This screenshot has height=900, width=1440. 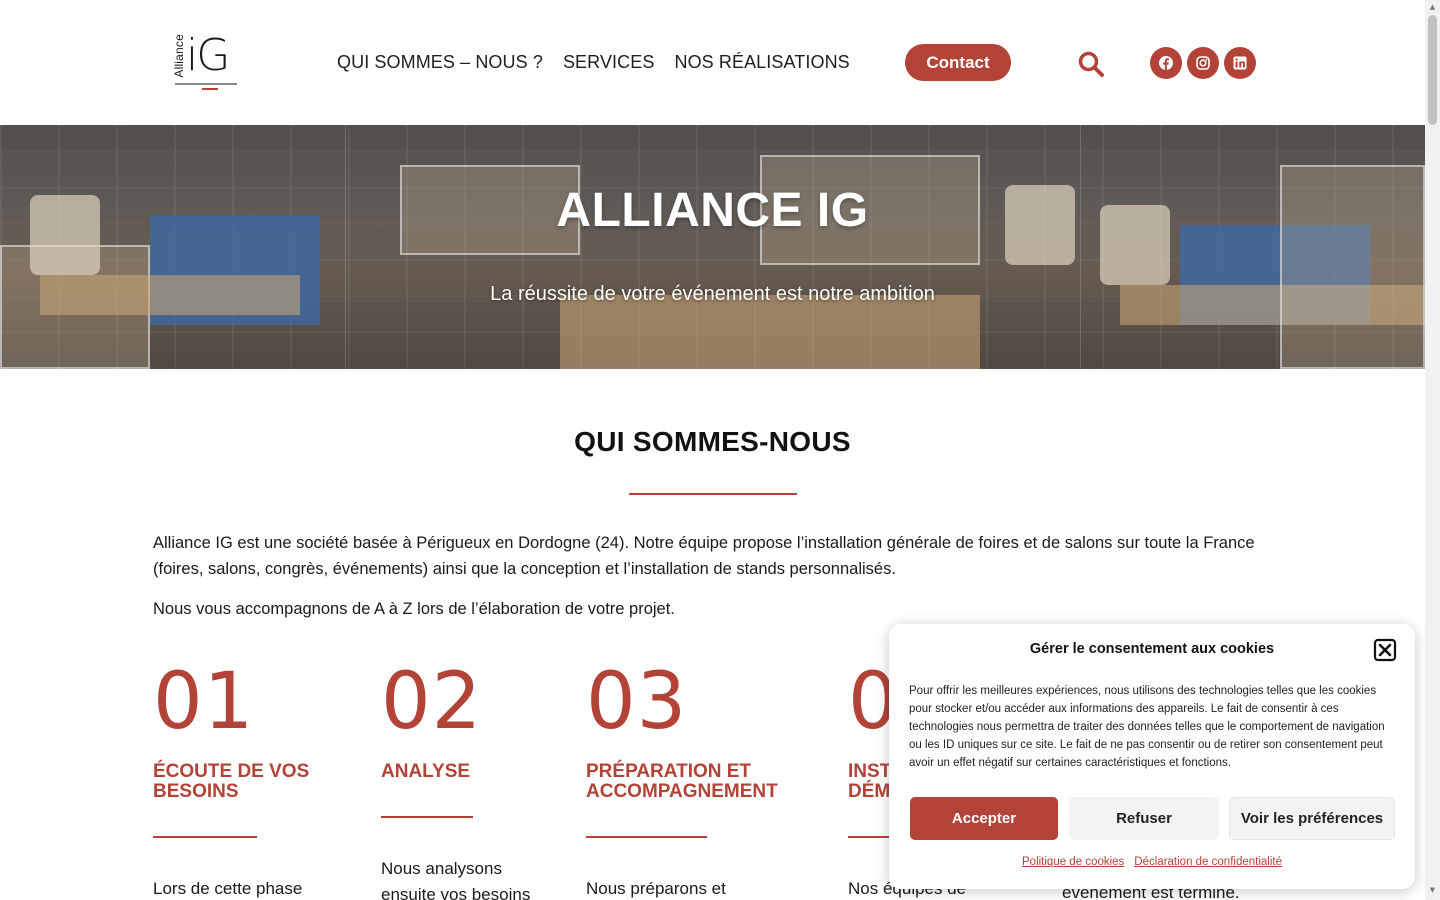 I want to click on linkedin-icon, so click(x=1240, y=63).